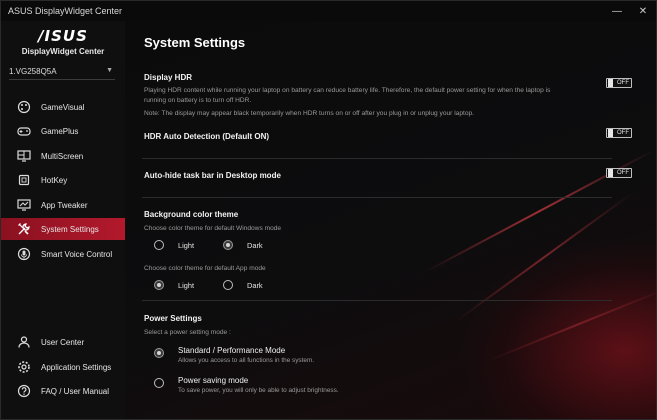 The height and width of the screenshot is (420, 657). Describe the element at coordinates (33, 71) in the screenshot. I see `monitor-select-value: 1.VG258Q5A` at that location.